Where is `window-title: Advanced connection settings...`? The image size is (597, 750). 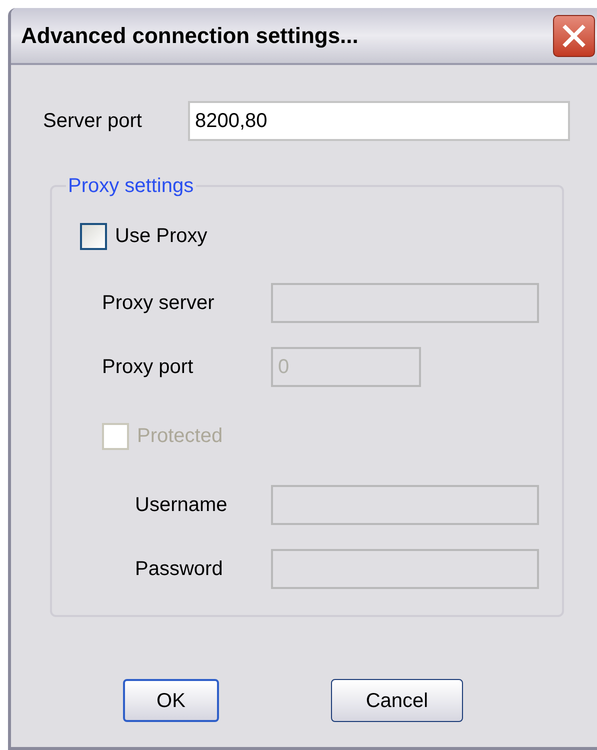 window-title: Advanced connection settings... is located at coordinates (189, 36).